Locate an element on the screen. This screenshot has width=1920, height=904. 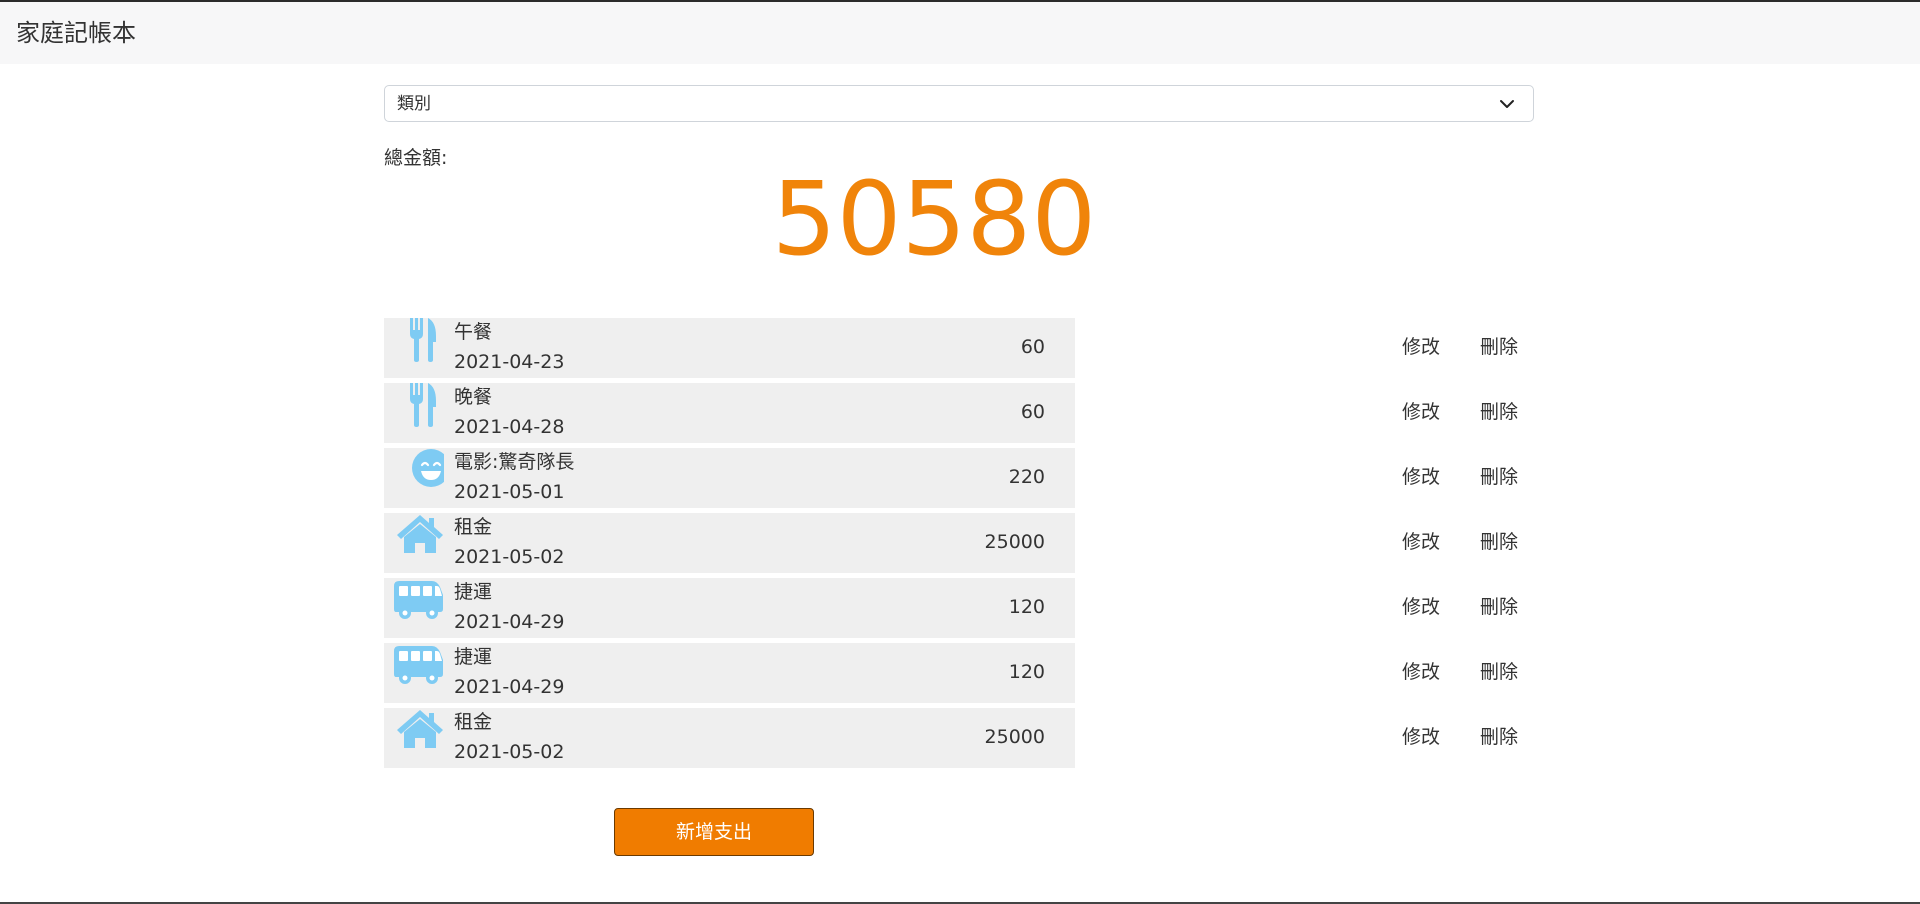
chevron-down-icon is located at coordinates (1507, 104).